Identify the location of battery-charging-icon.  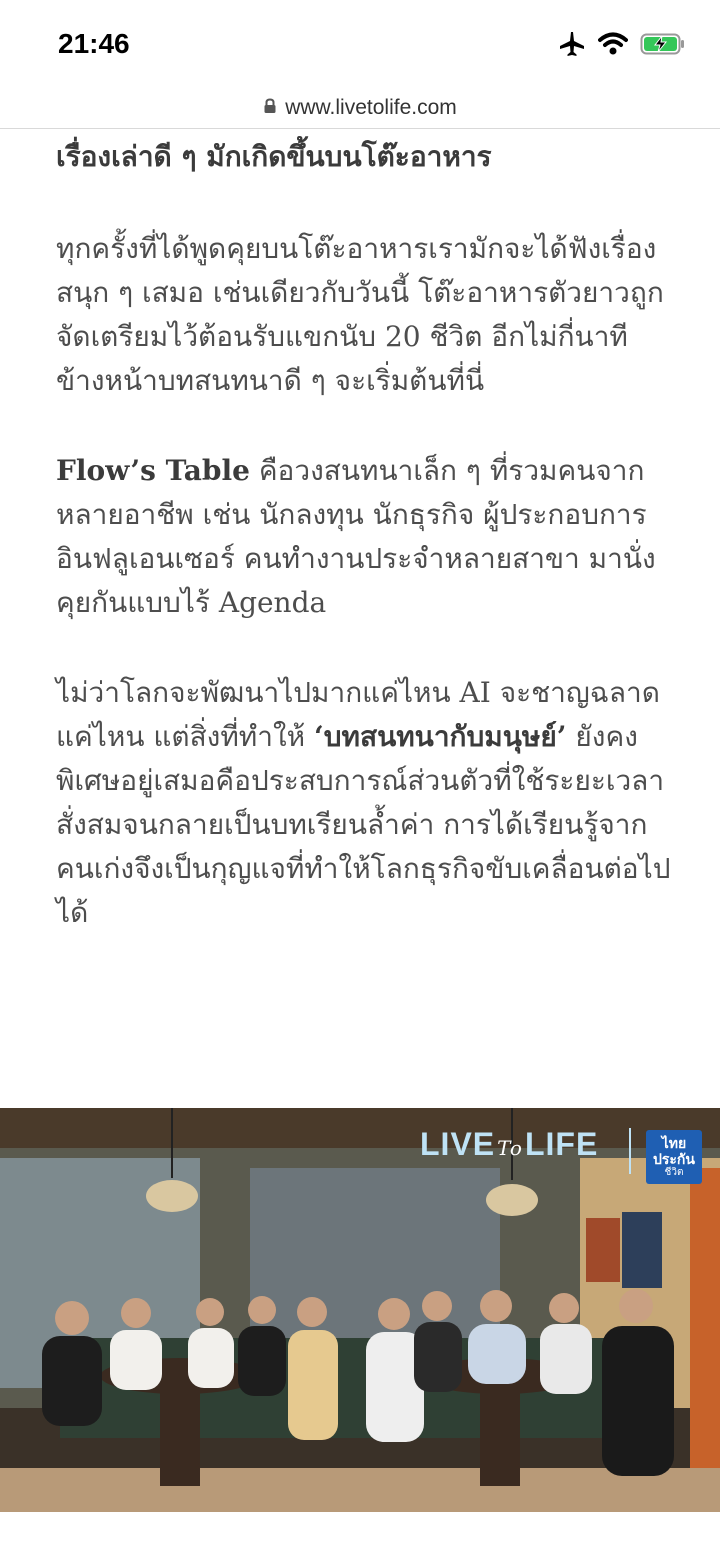
(663, 44).